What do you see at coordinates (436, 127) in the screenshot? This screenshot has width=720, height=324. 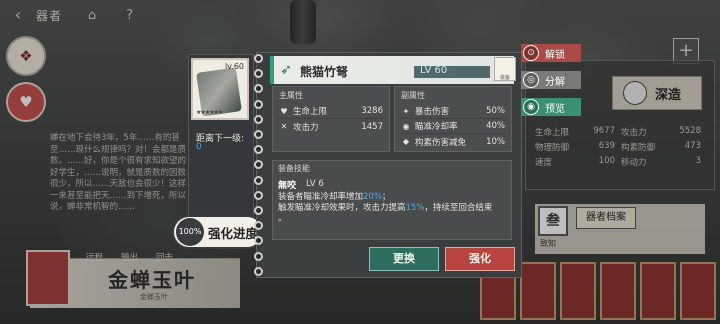 I see `attribute-name: 瞄准冷却率` at bounding box center [436, 127].